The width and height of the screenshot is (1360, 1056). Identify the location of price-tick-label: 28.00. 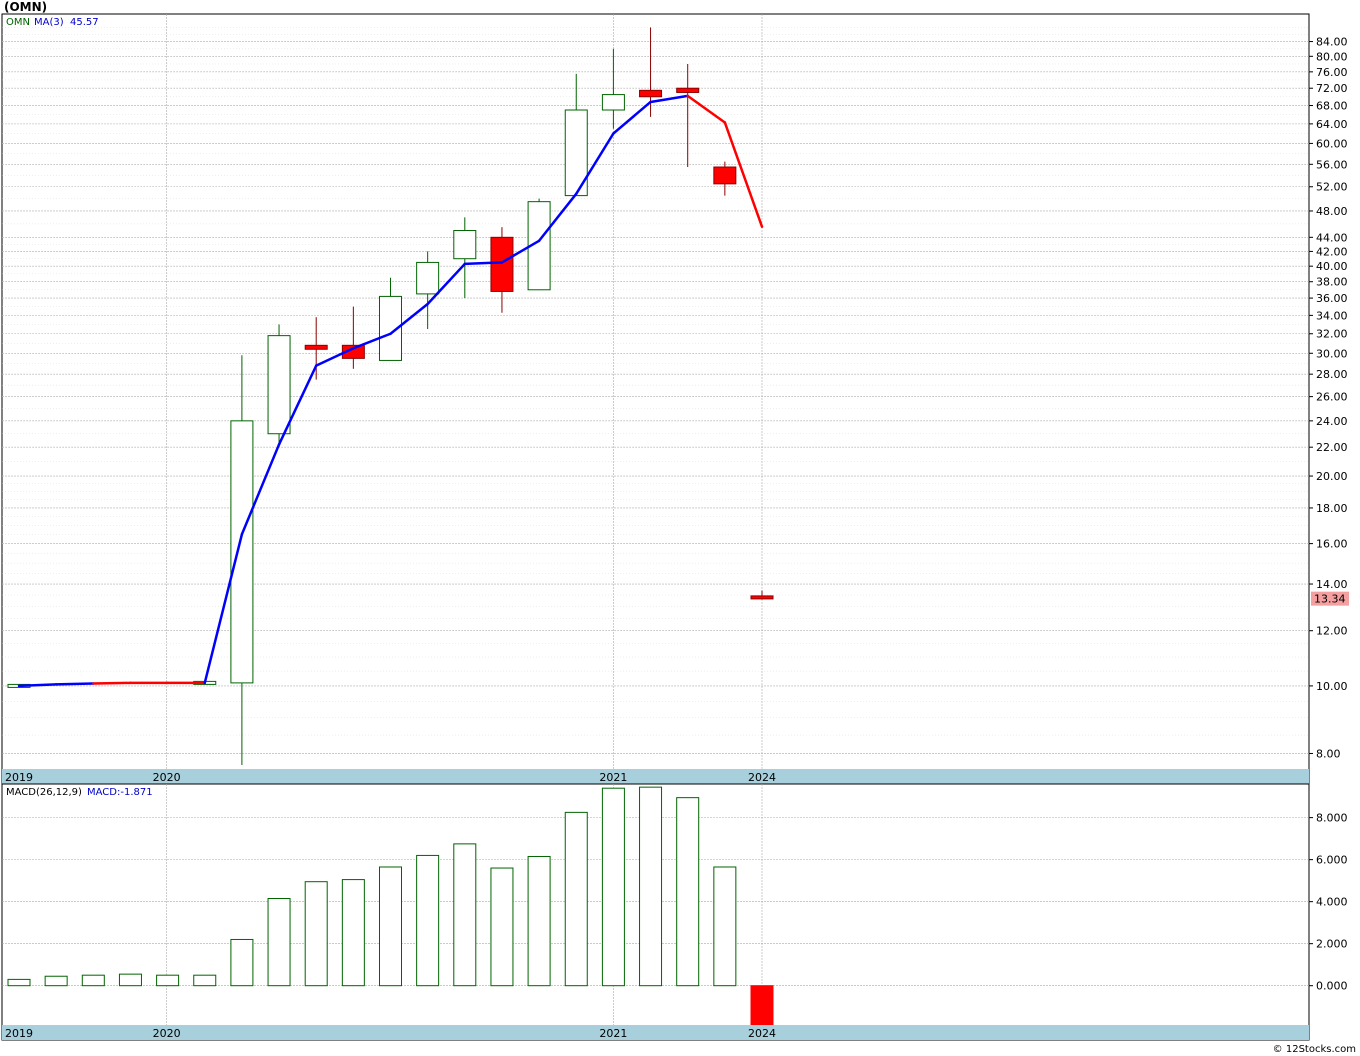
(1332, 374).